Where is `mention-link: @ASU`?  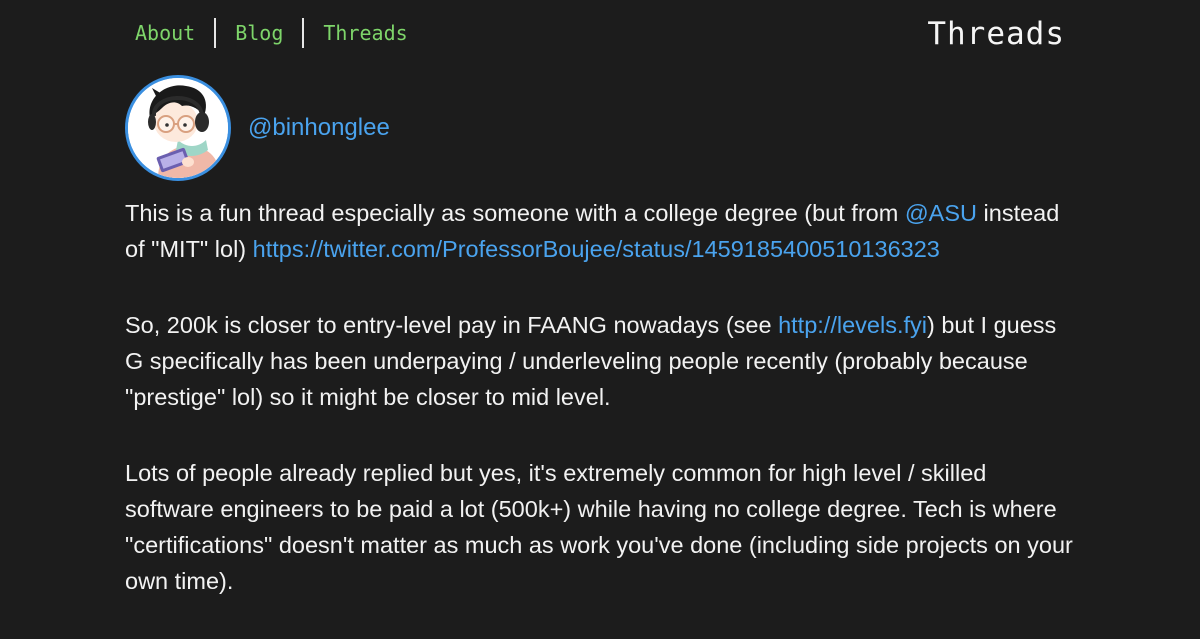 mention-link: @ASU is located at coordinates (941, 213).